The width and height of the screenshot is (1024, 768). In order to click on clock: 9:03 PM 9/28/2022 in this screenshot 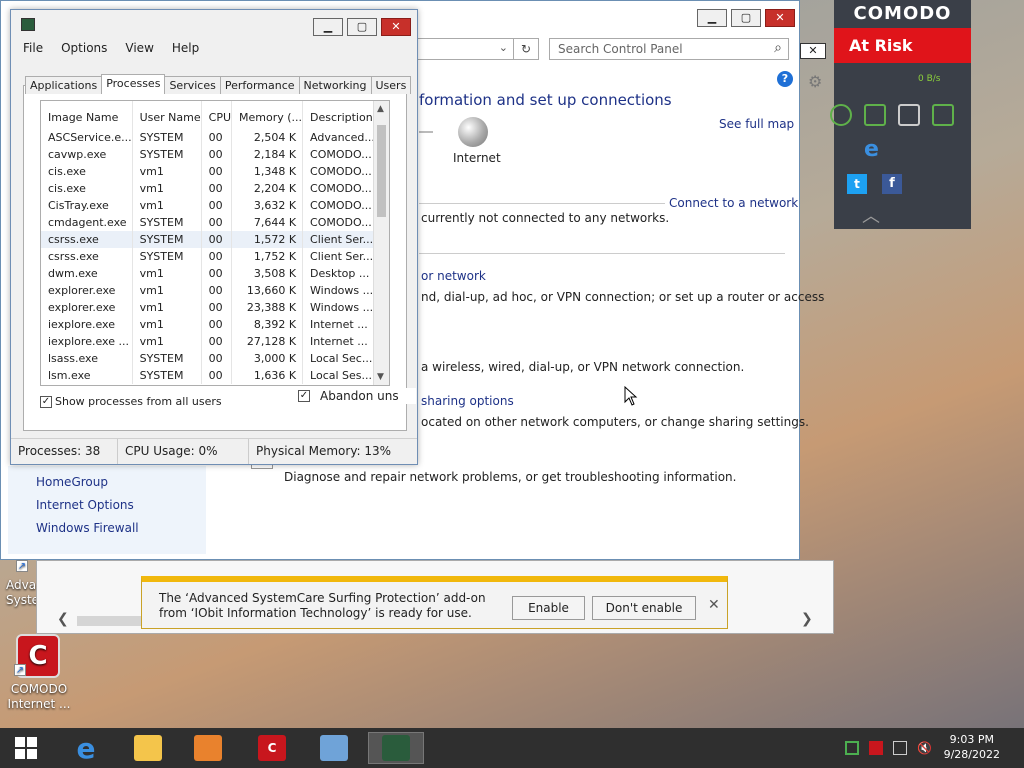, I will do `click(972, 747)`.